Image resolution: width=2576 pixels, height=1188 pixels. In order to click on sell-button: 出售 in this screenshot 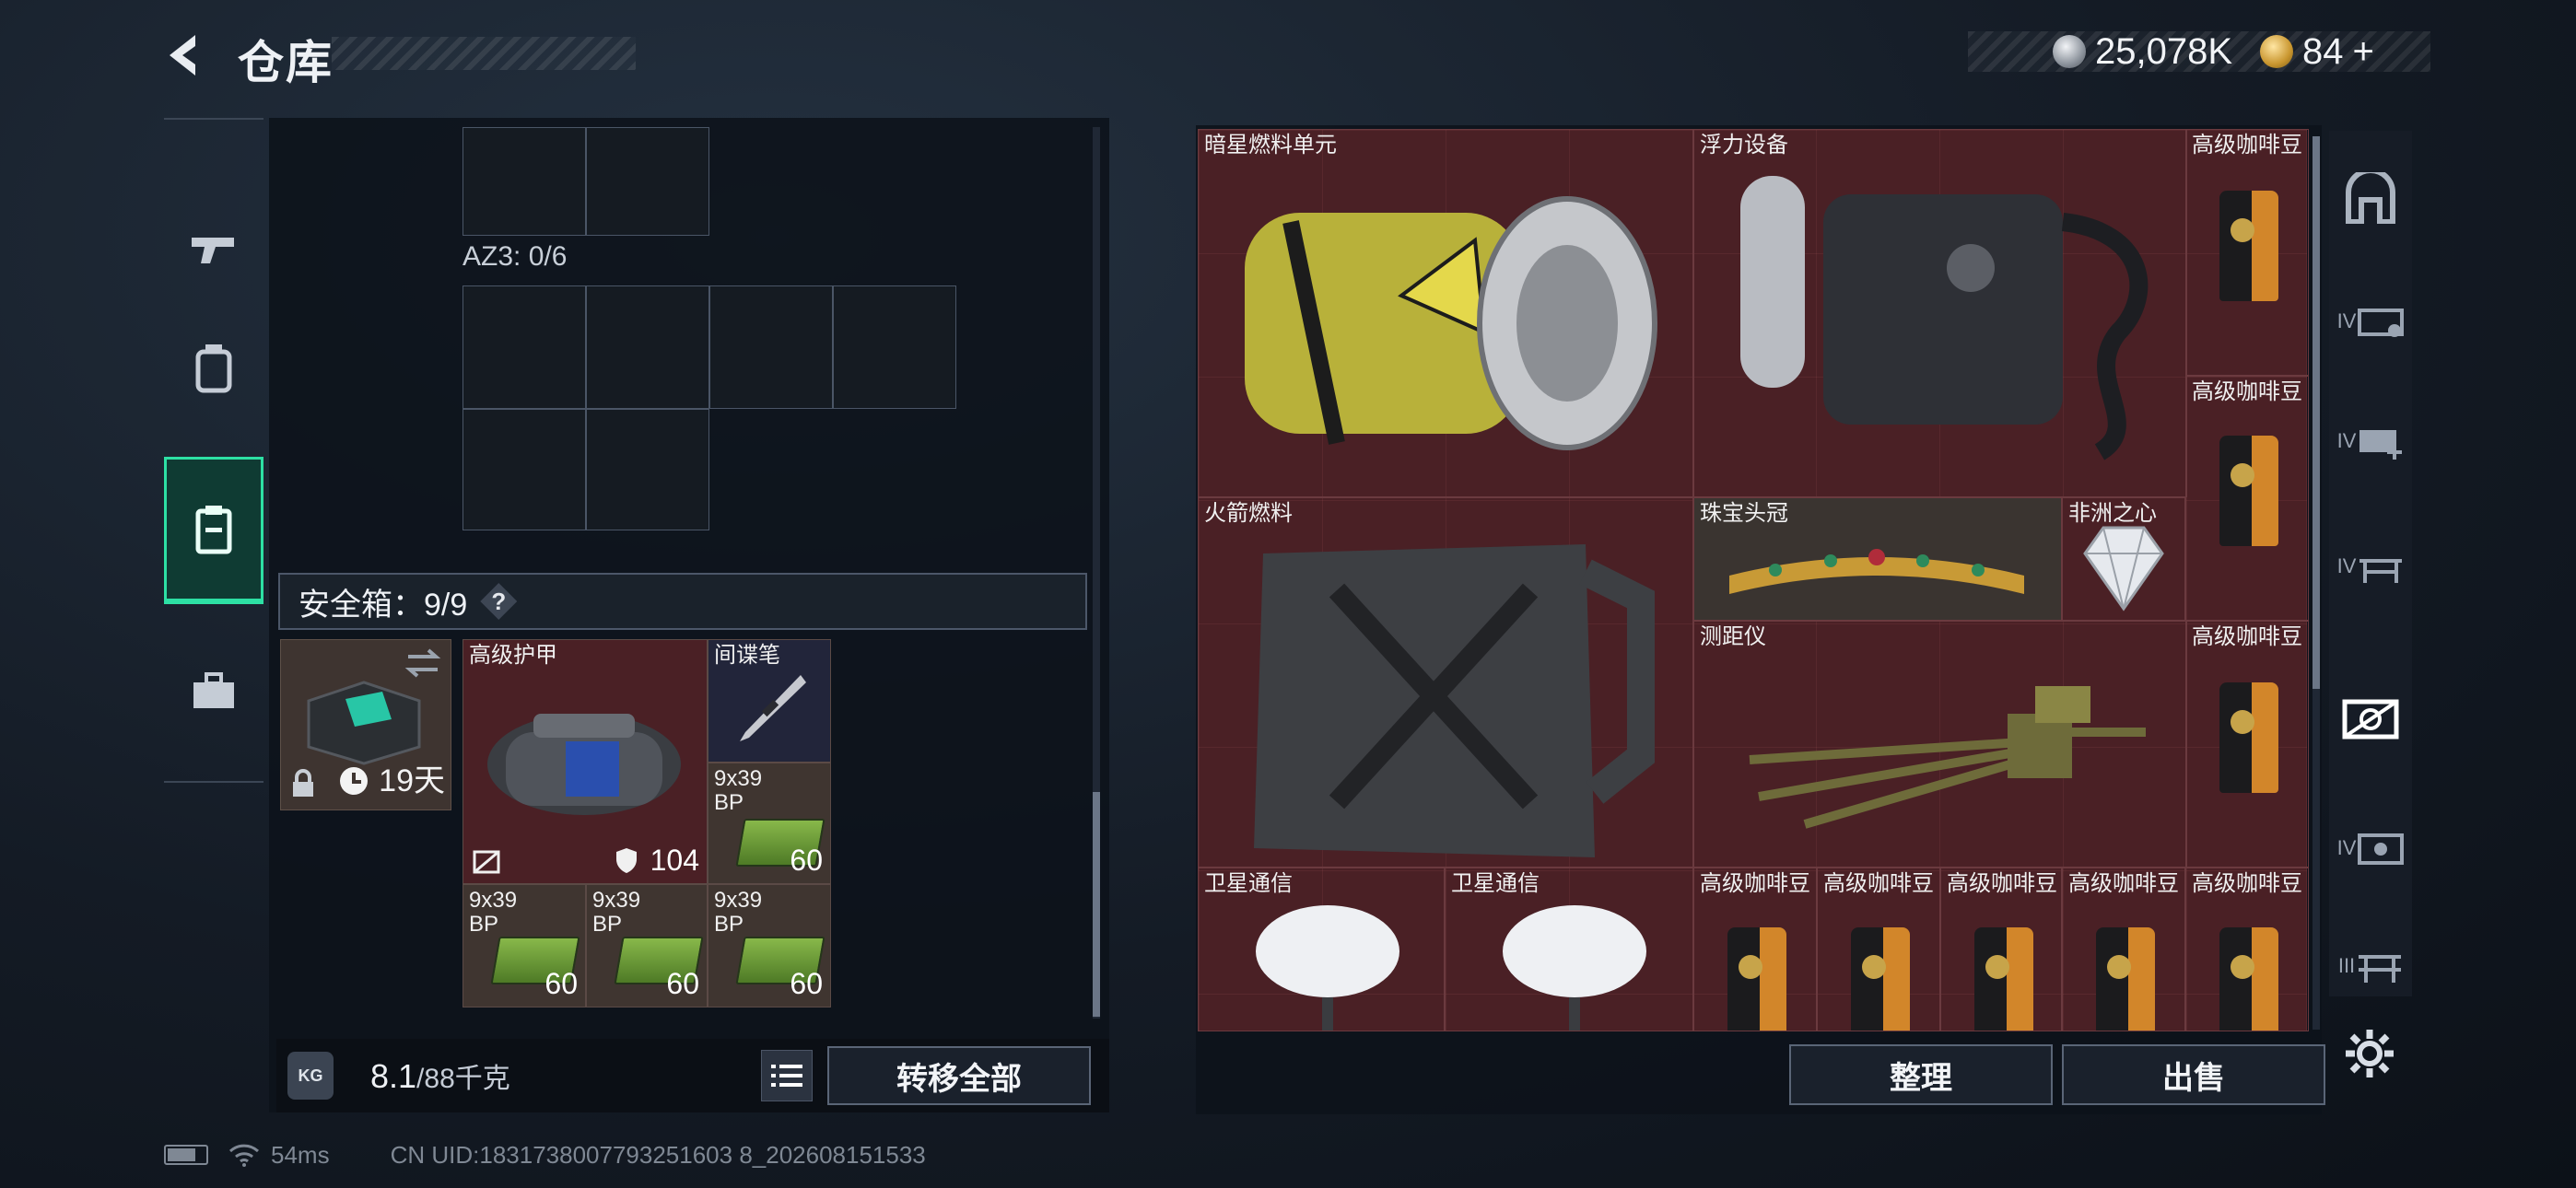, I will do `click(2193, 1074)`.